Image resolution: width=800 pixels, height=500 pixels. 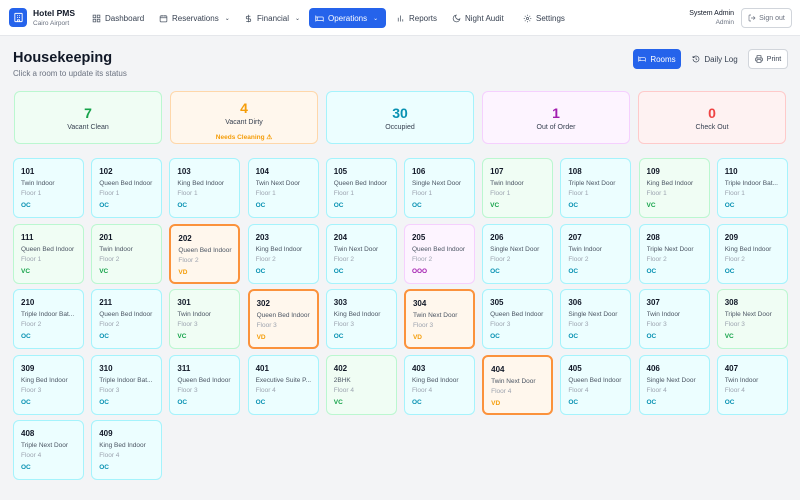 I want to click on room-floor: Floor 1, so click(x=500, y=193).